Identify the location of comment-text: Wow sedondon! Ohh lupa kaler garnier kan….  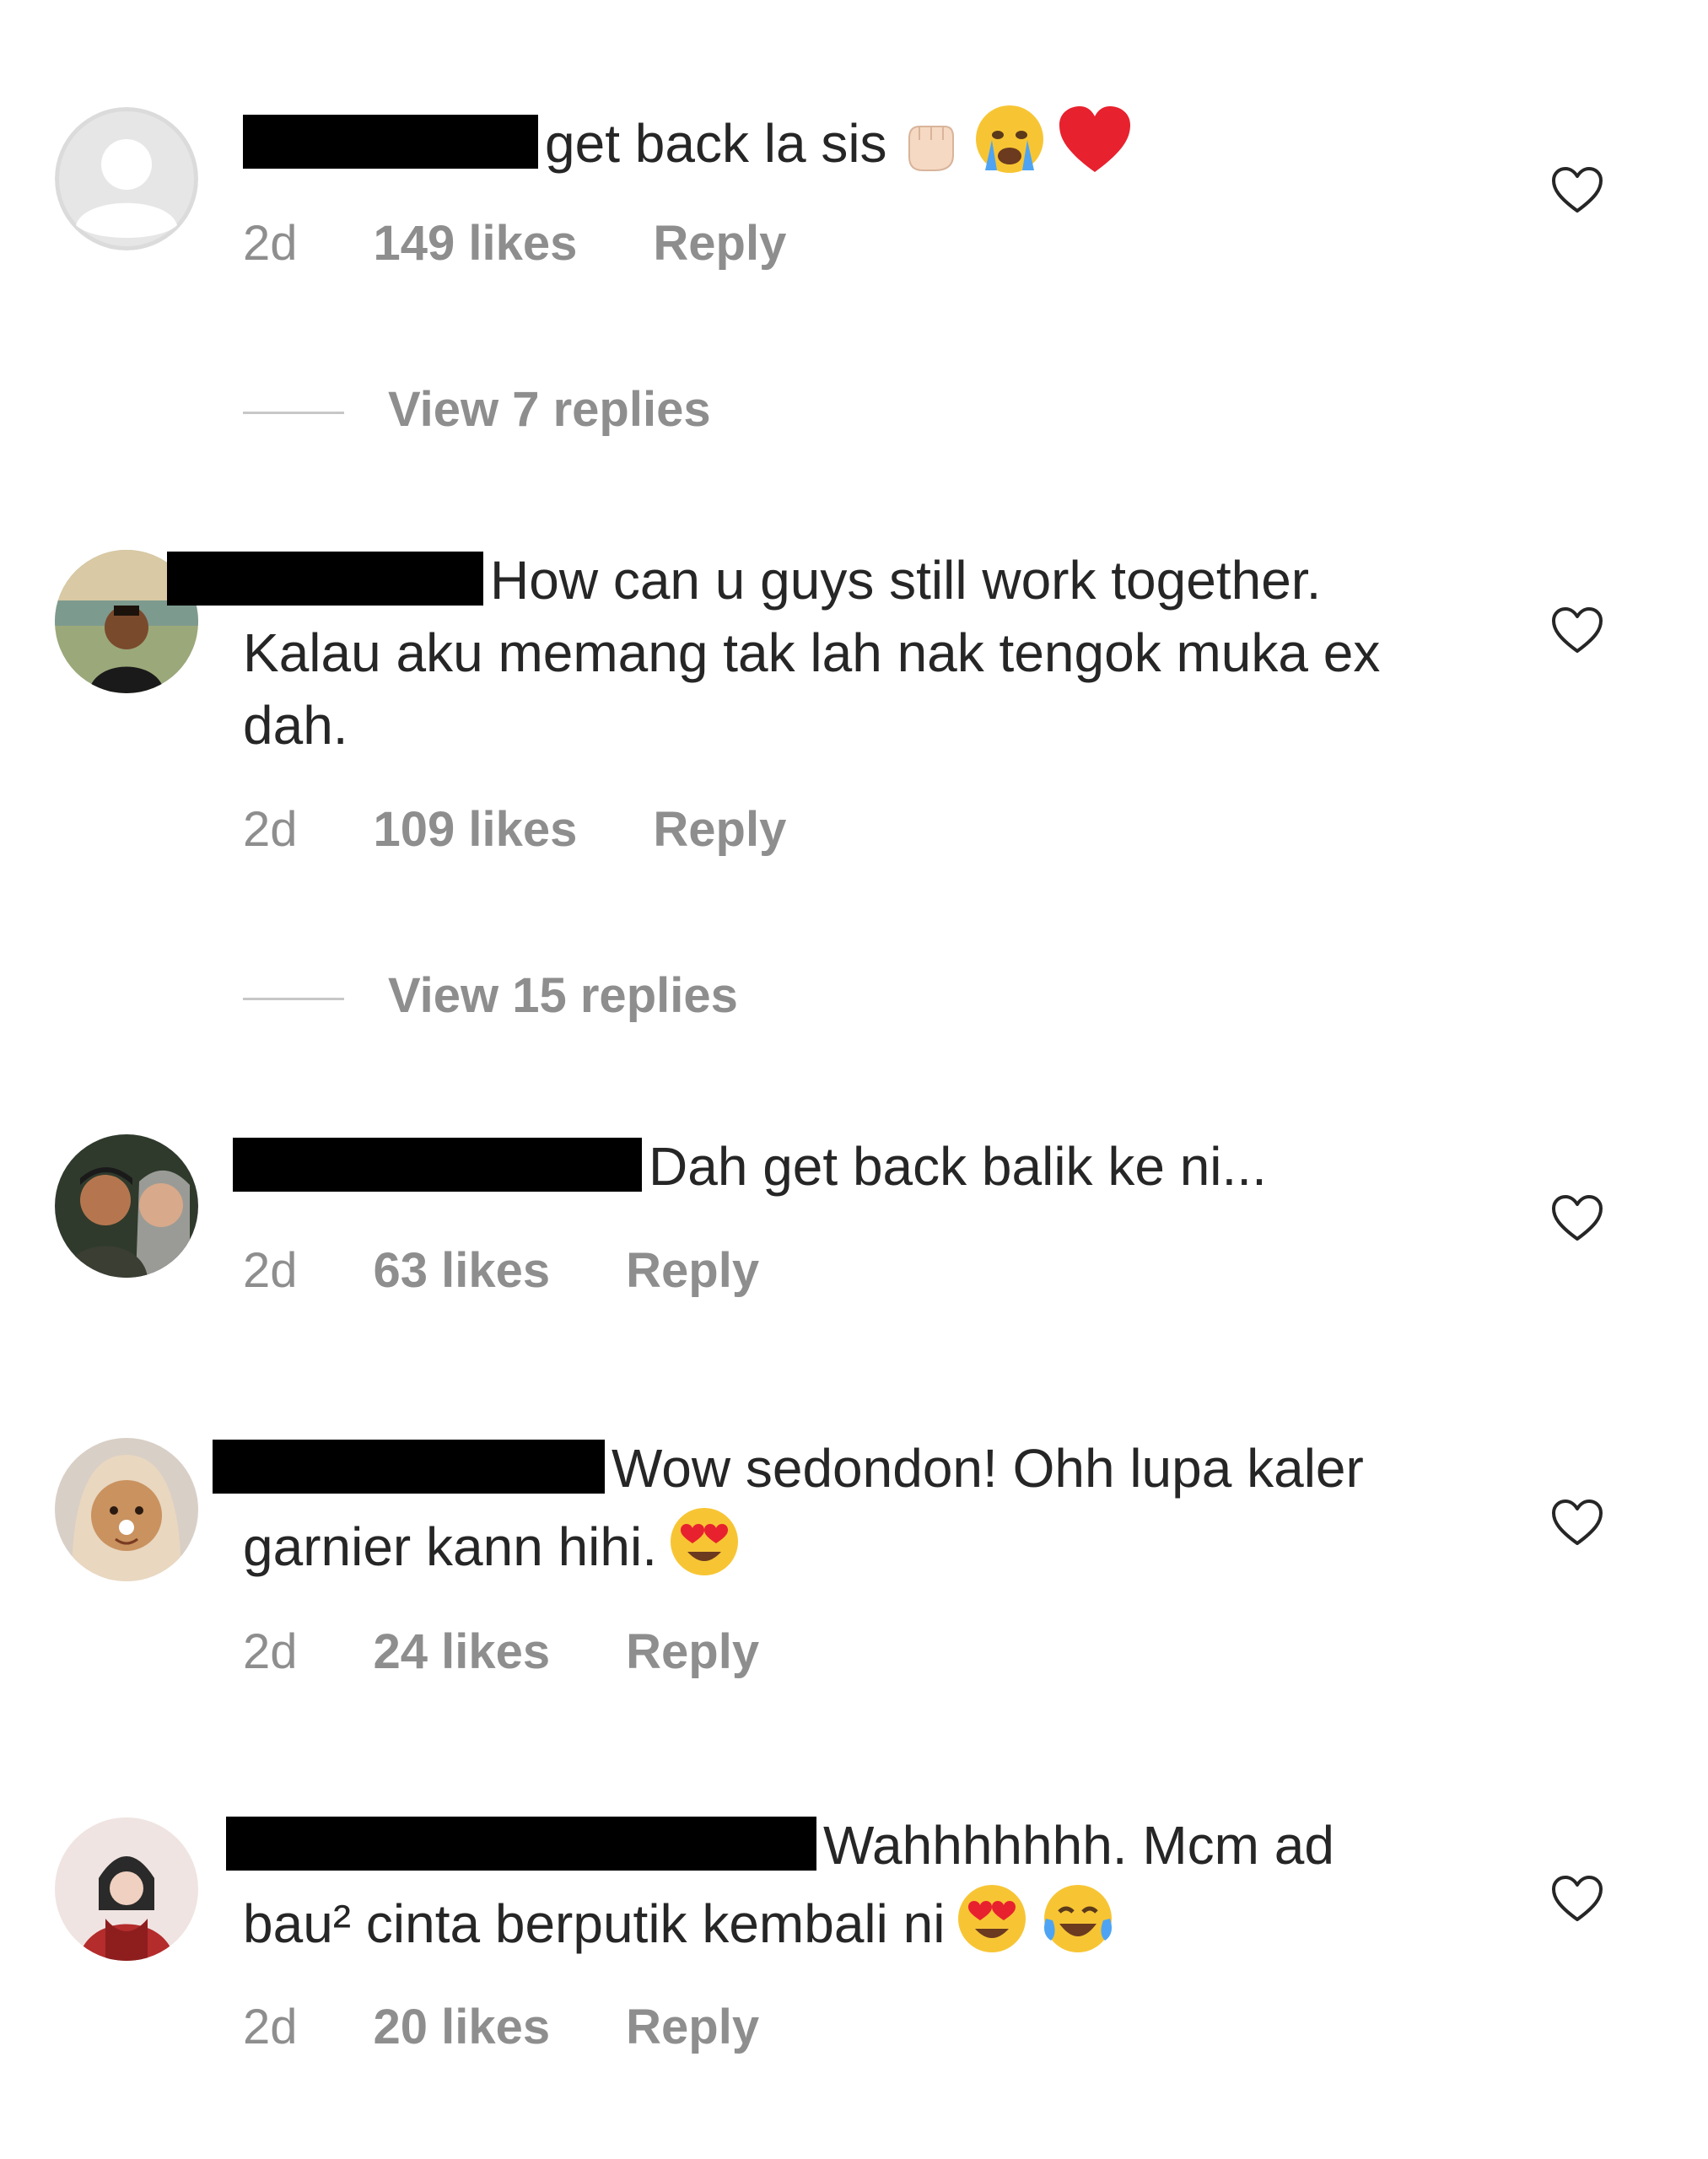
(827, 1507).